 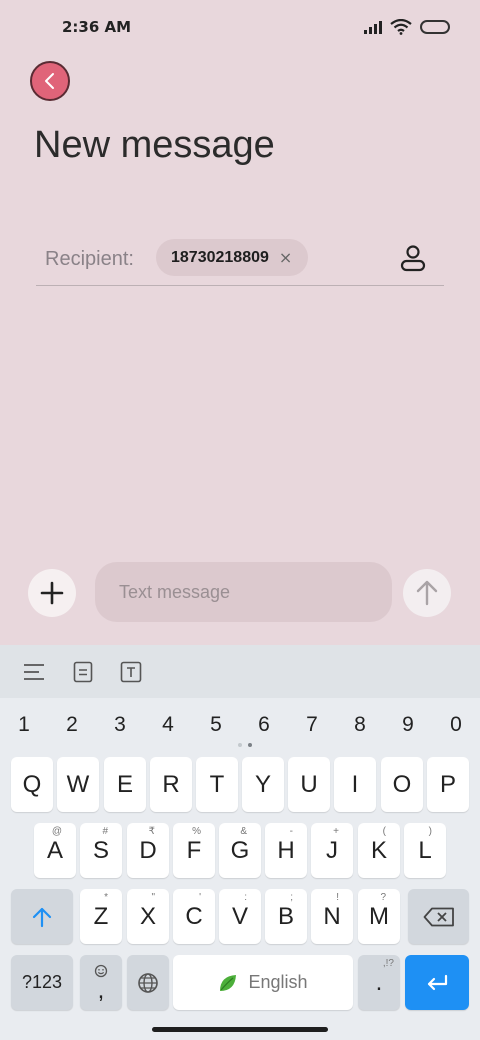 I want to click on key-label: H, so click(x=286, y=850).